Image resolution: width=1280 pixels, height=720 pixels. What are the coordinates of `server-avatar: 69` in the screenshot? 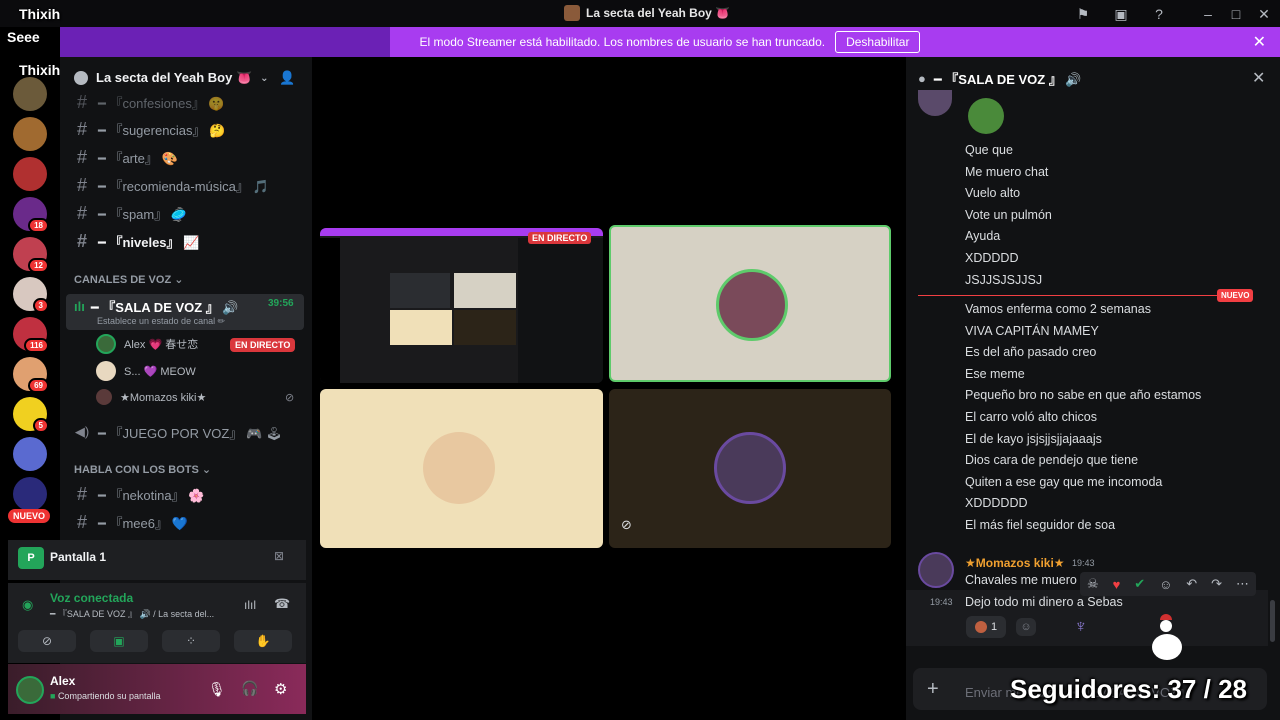 It's located at (31, 375).